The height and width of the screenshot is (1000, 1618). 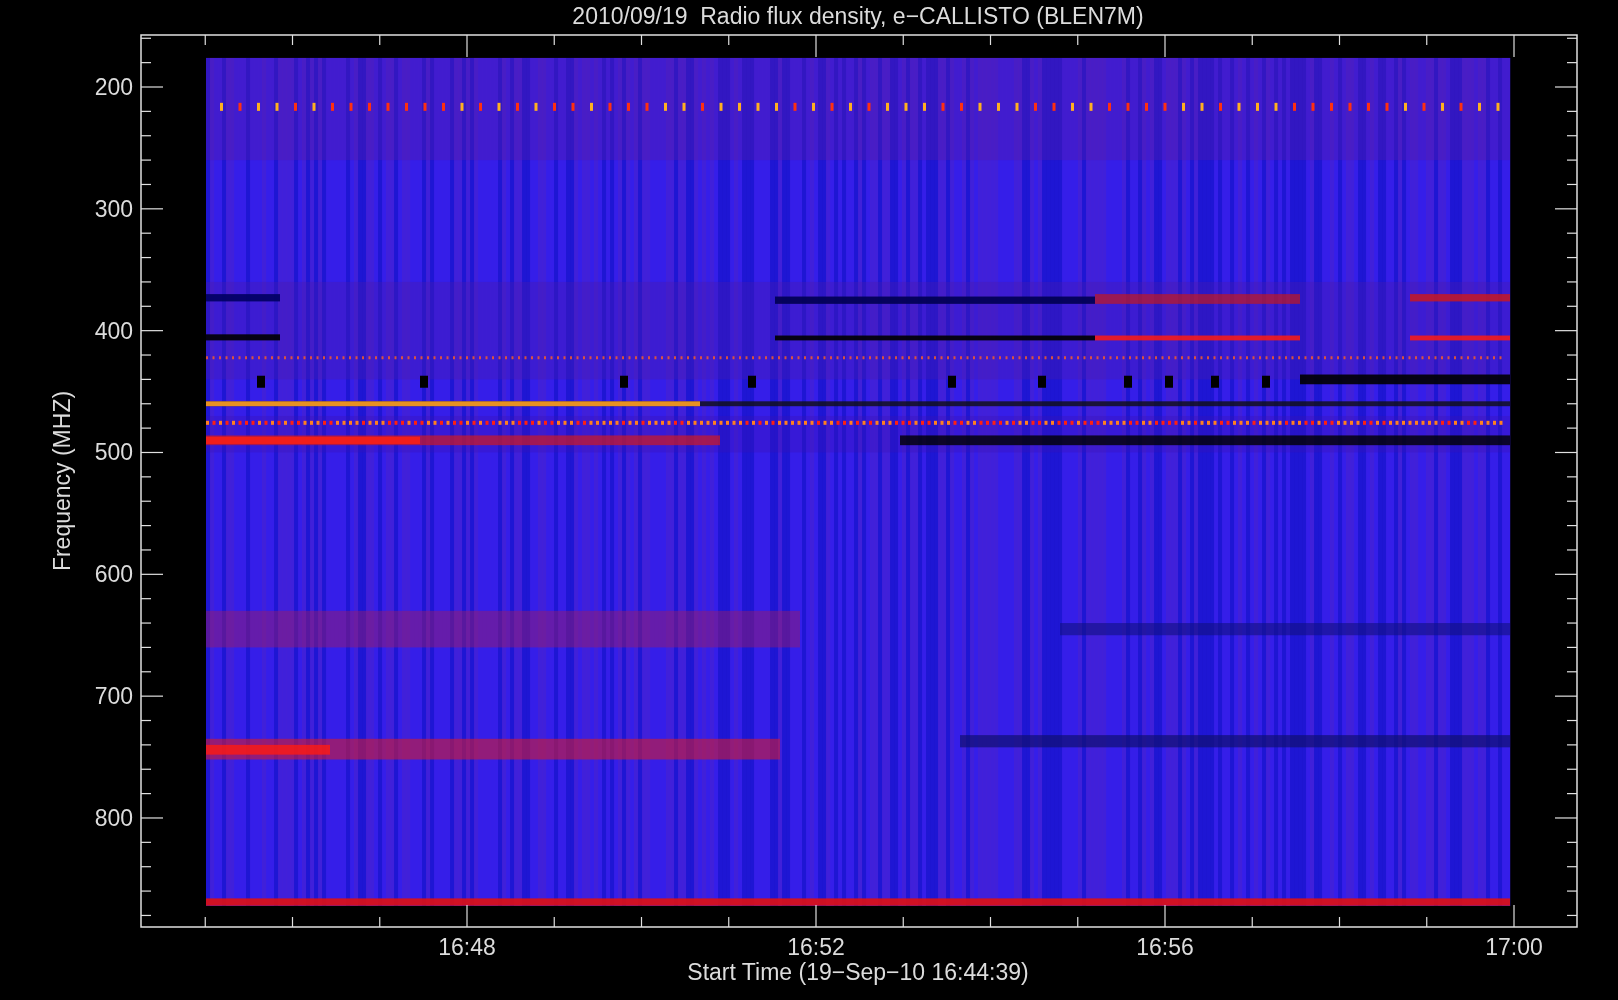 I want to click on tick-label: 16:52, so click(x=816, y=947).